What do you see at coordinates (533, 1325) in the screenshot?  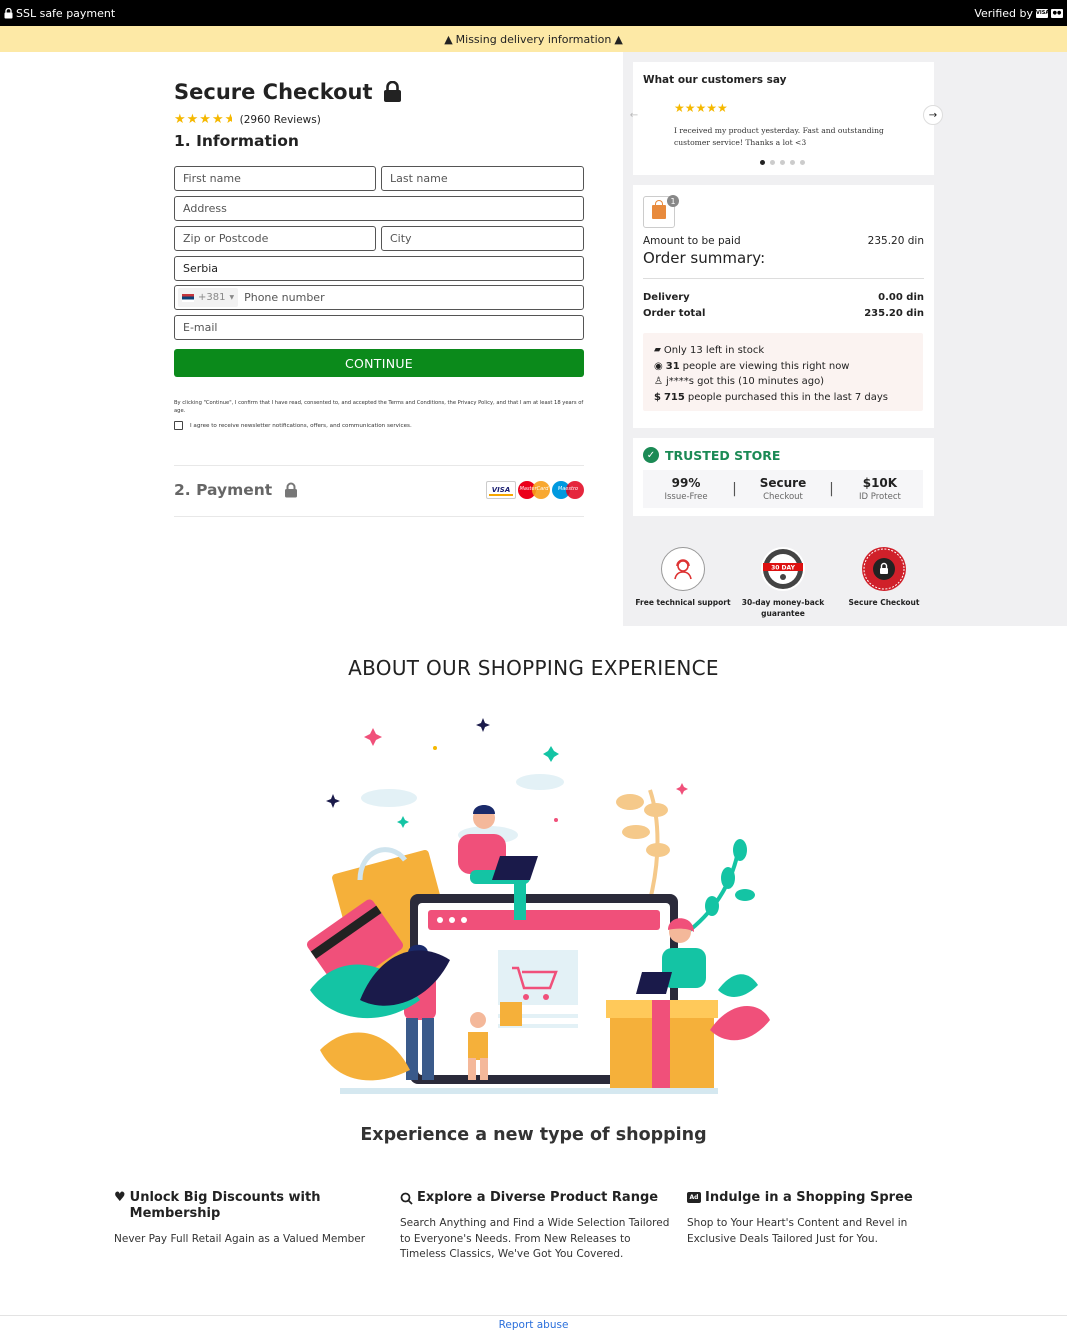 I see `report-abuse-link: Report abuse` at bounding box center [533, 1325].